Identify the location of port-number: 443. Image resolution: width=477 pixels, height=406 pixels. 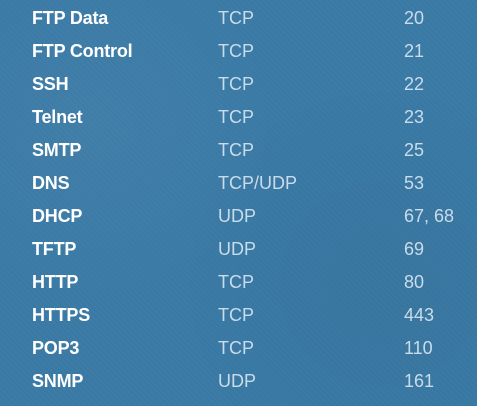
(419, 315).